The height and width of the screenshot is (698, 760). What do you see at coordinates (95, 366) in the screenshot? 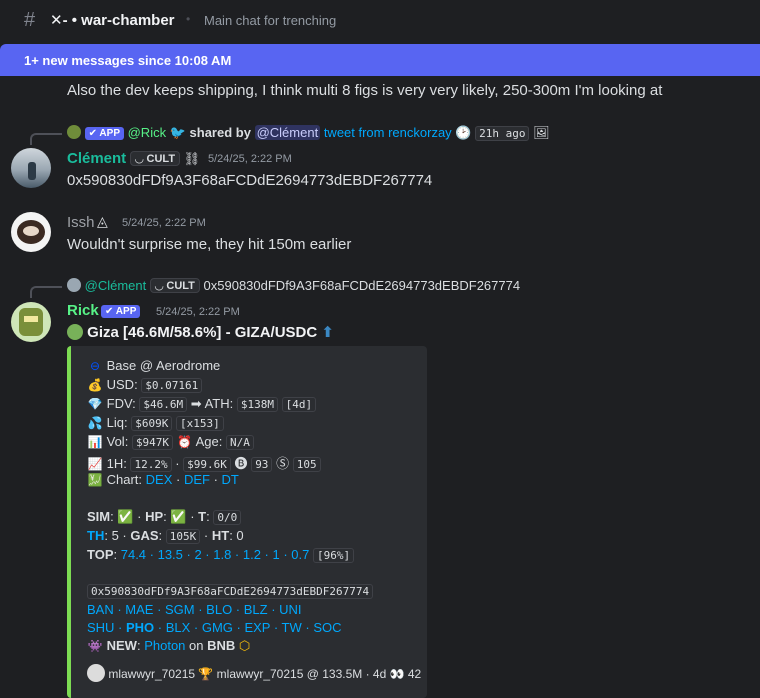
I see `base-icon: ⊖` at bounding box center [95, 366].